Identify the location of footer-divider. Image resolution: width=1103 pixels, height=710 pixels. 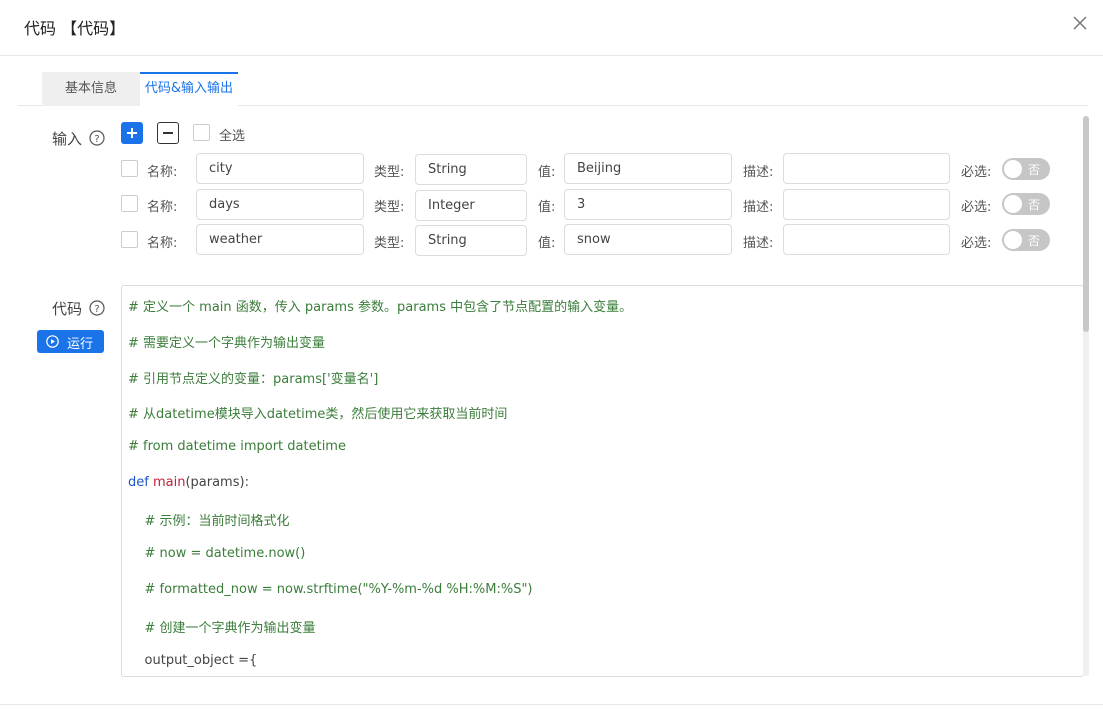
(551, 704).